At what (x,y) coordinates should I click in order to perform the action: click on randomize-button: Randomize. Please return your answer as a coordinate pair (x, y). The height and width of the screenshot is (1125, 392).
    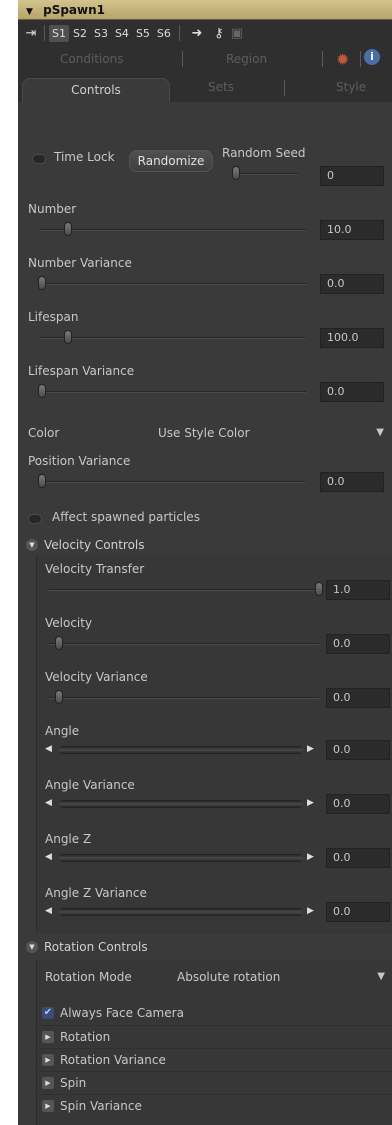
    Looking at the image, I should click on (171, 161).